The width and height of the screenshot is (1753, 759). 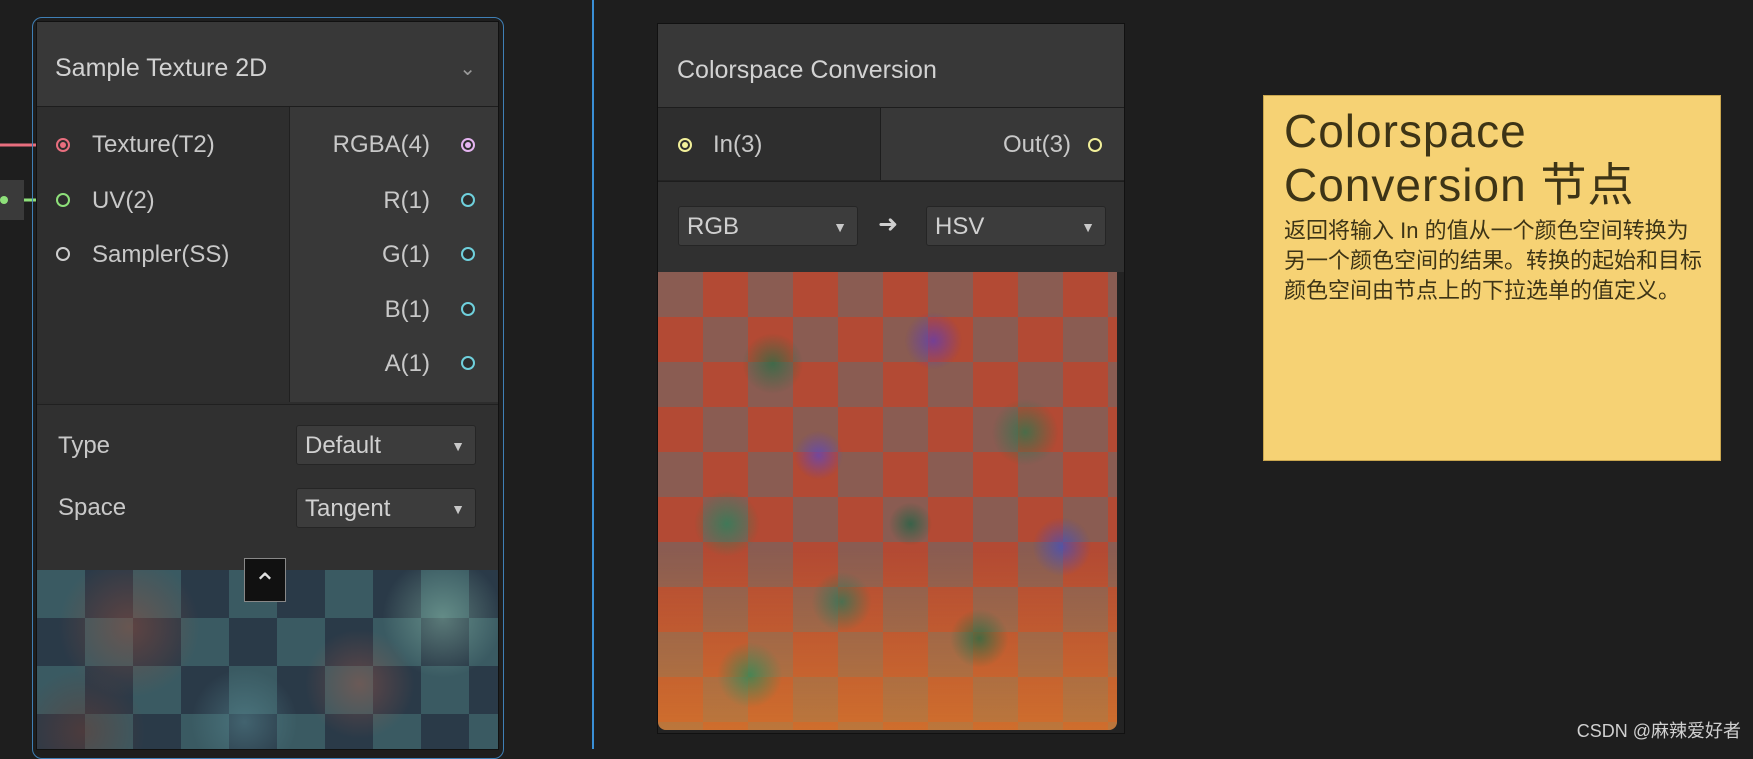 I want to click on b-output-port, so click(x=468, y=309).